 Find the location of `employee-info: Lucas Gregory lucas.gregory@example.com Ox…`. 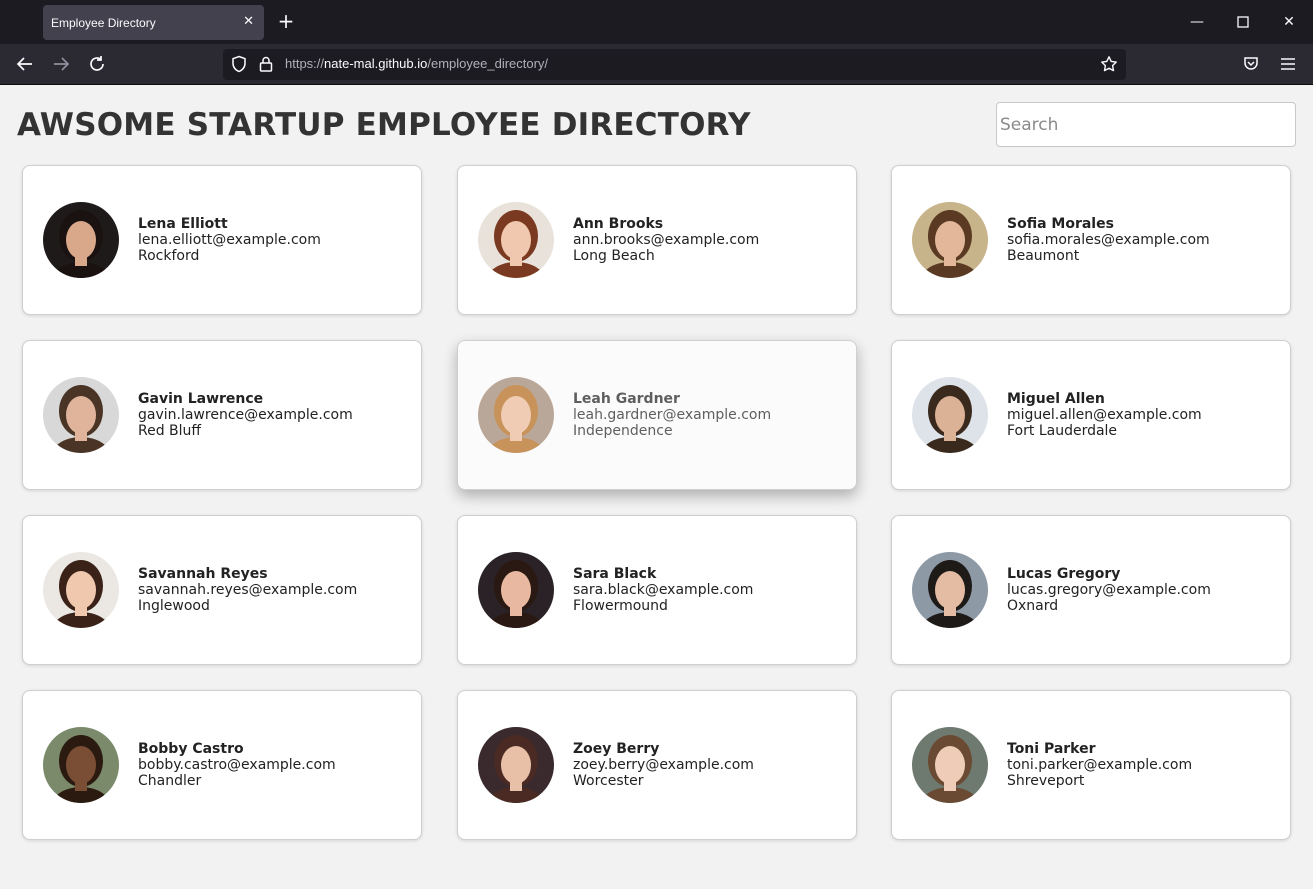

employee-info: Lucas Gregory lucas.gregory@example.com Ox… is located at coordinates (1109, 590).